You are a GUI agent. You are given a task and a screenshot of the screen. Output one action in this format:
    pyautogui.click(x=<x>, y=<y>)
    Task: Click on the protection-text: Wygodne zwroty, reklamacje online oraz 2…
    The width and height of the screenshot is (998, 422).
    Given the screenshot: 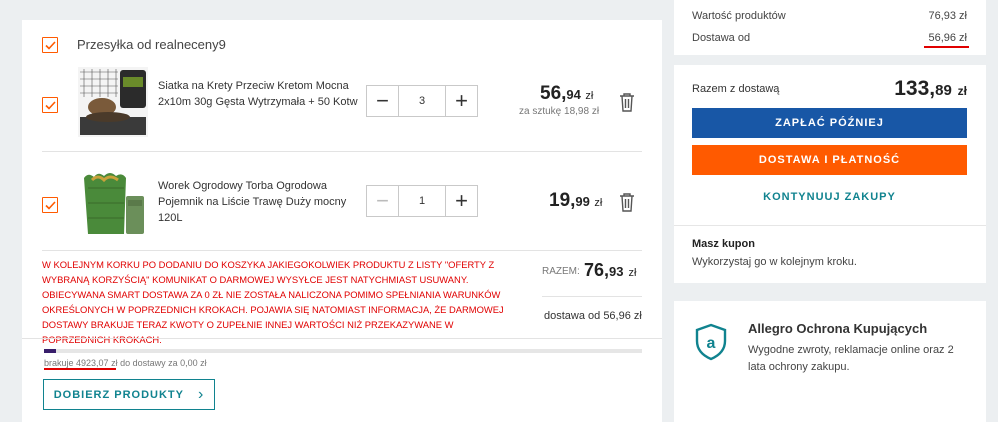 What is the action you would take?
    pyautogui.click(x=851, y=358)
    